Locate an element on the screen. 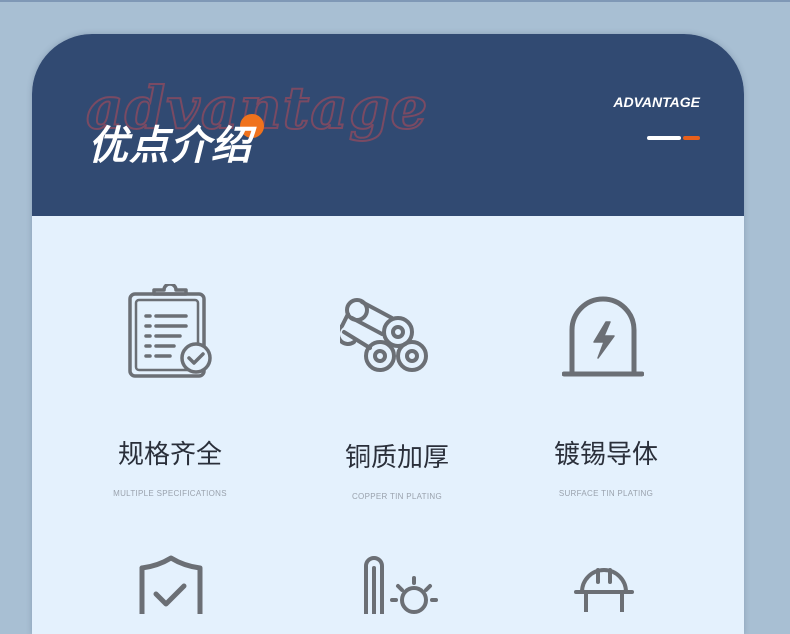 The width and height of the screenshot is (790, 634). thermometer-sun-icon is located at coordinates (402, 586).